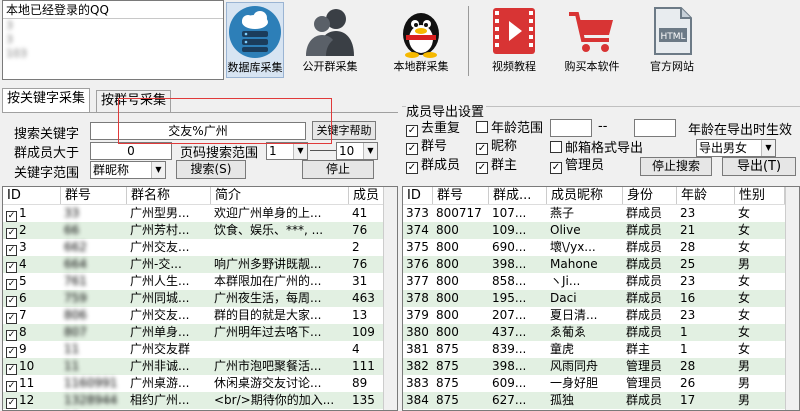 The image size is (800, 411). What do you see at coordinates (200, 213) in the screenshot?
I see `table-row: ✓ 1 33 广州型男... 欢迎广州单身的上... 41` at bounding box center [200, 213].